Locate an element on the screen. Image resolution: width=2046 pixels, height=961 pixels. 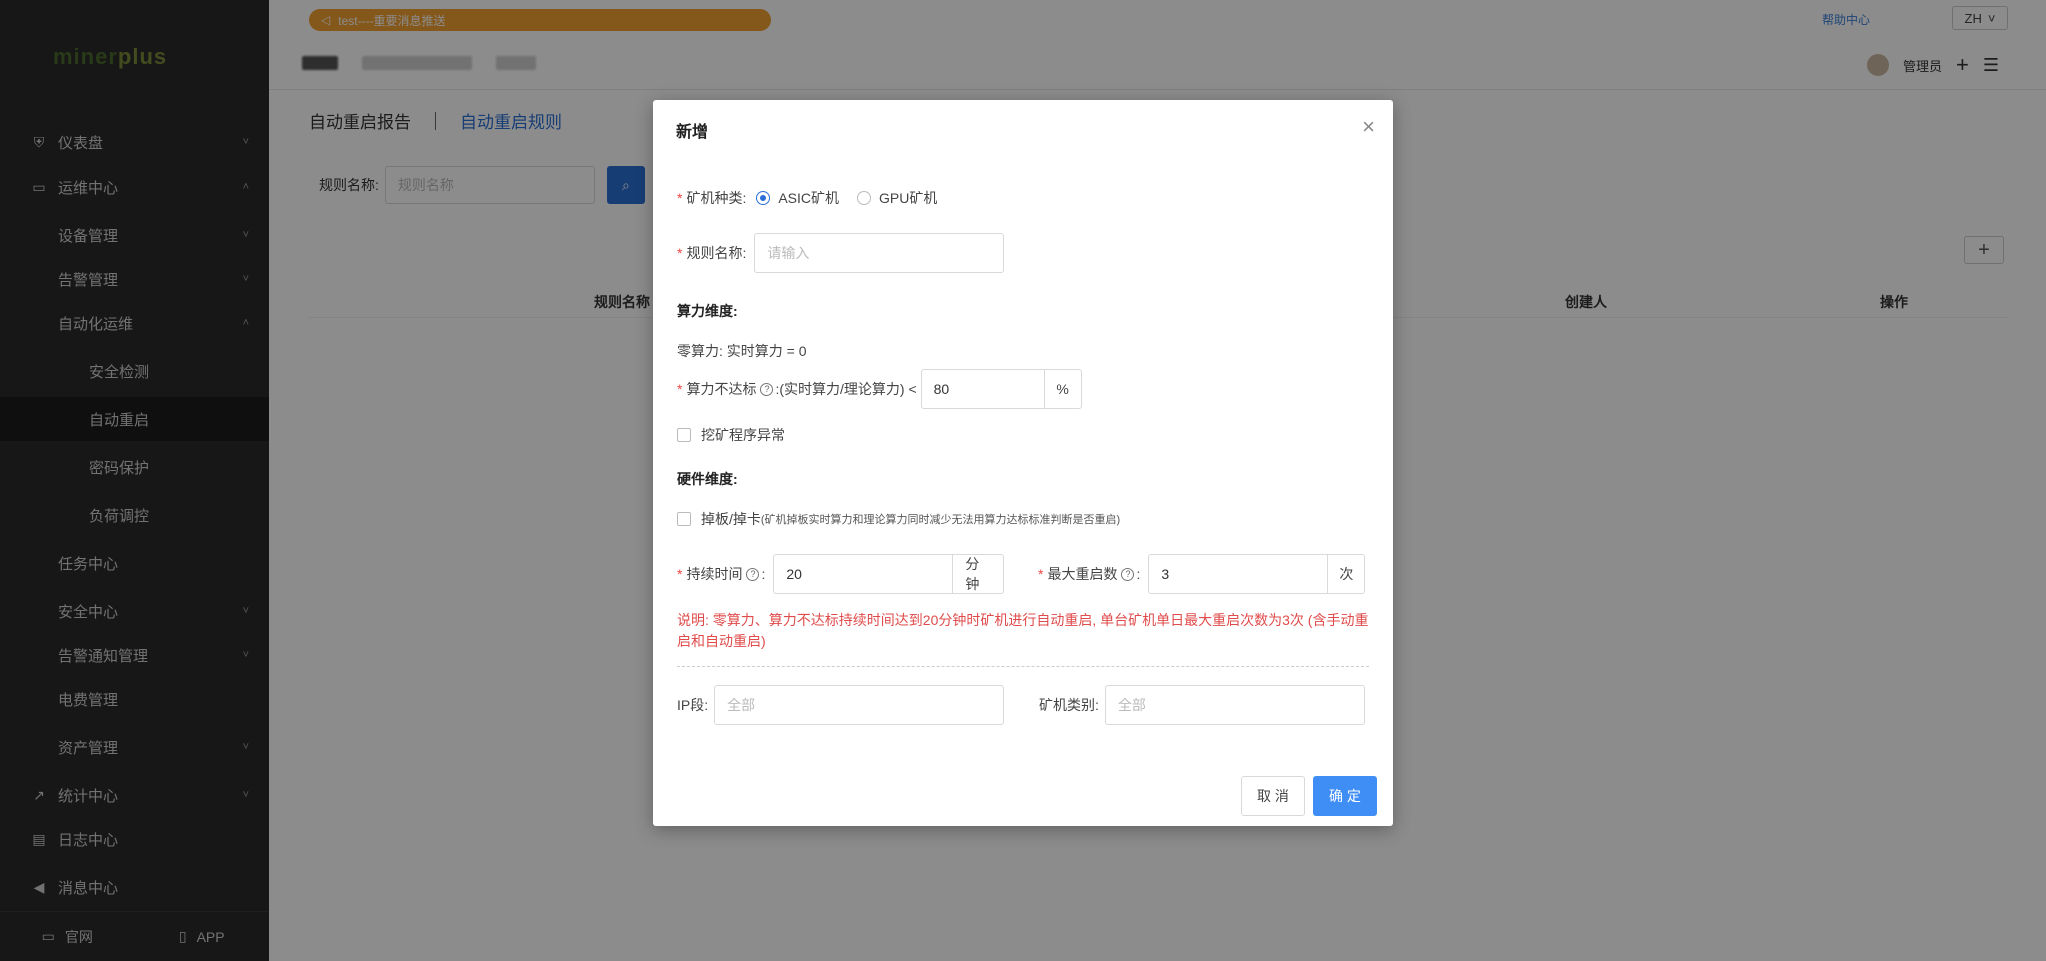
radio-unchecked-icon is located at coordinates (864, 198).